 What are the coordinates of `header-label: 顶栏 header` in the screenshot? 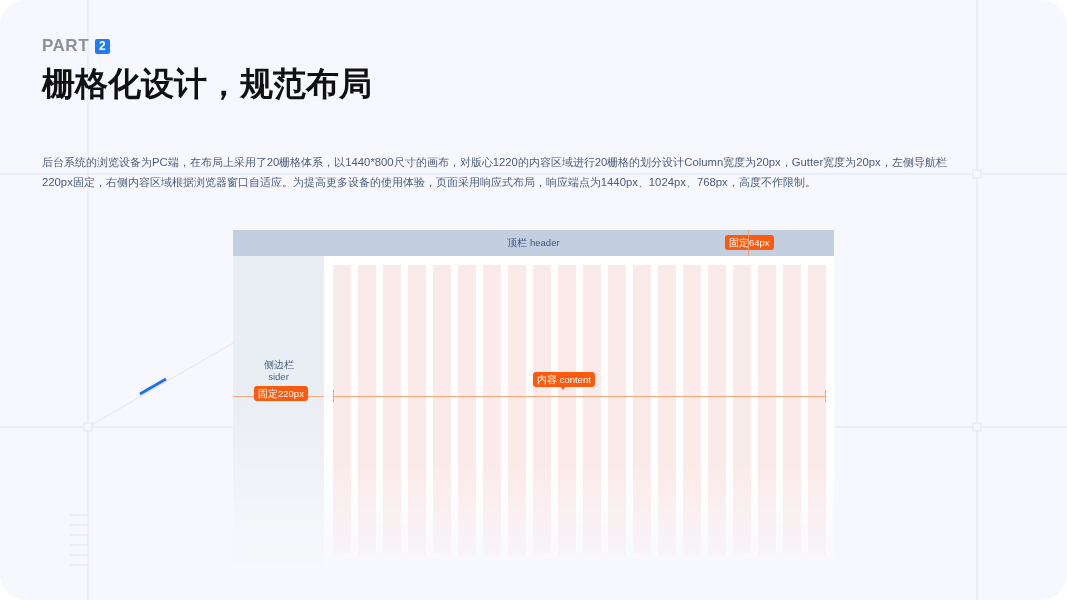 It's located at (533, 243).